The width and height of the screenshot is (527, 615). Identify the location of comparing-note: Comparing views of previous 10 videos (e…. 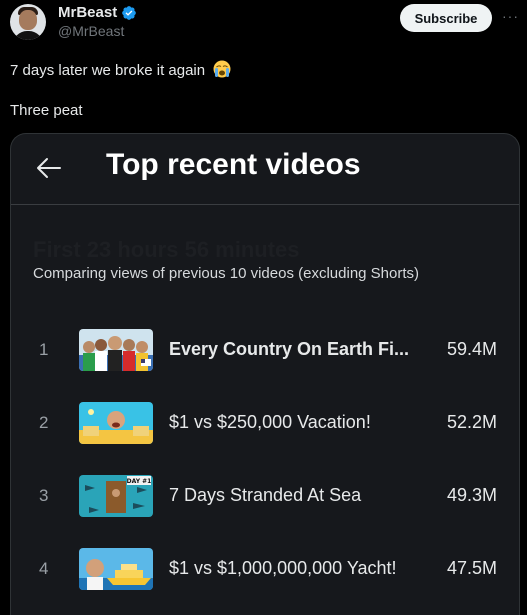
(226, 273).